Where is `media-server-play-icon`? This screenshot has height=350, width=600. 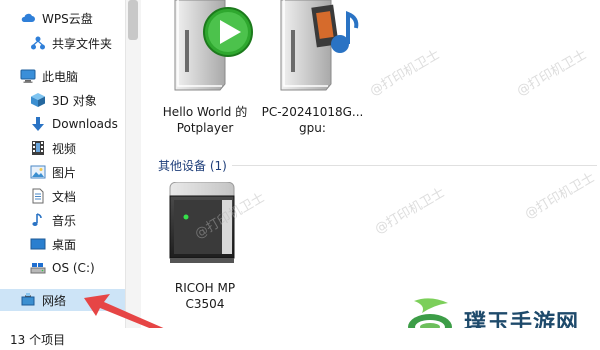
media-server-play-icon is located at coordinates (212, 46).